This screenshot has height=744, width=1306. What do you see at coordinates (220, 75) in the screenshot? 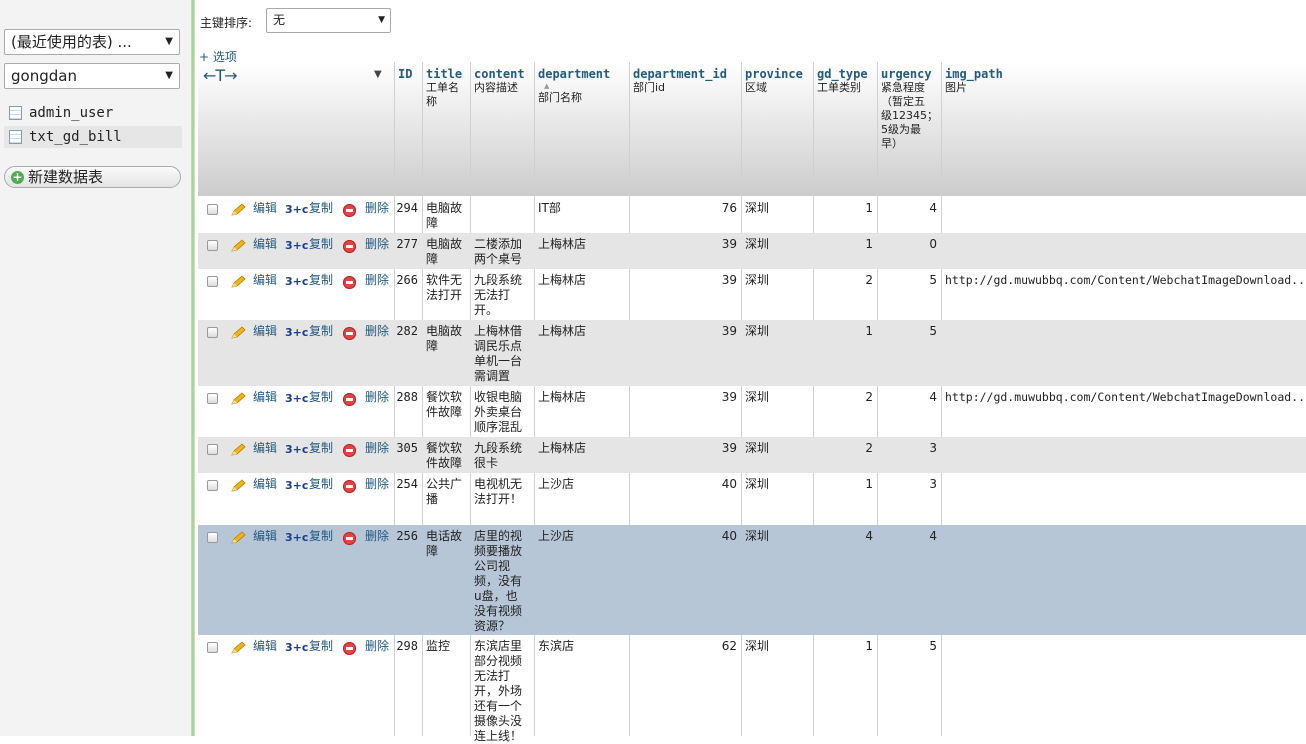
I see `column-arrows-icon: ←T→` at bounding box center [220, 75].